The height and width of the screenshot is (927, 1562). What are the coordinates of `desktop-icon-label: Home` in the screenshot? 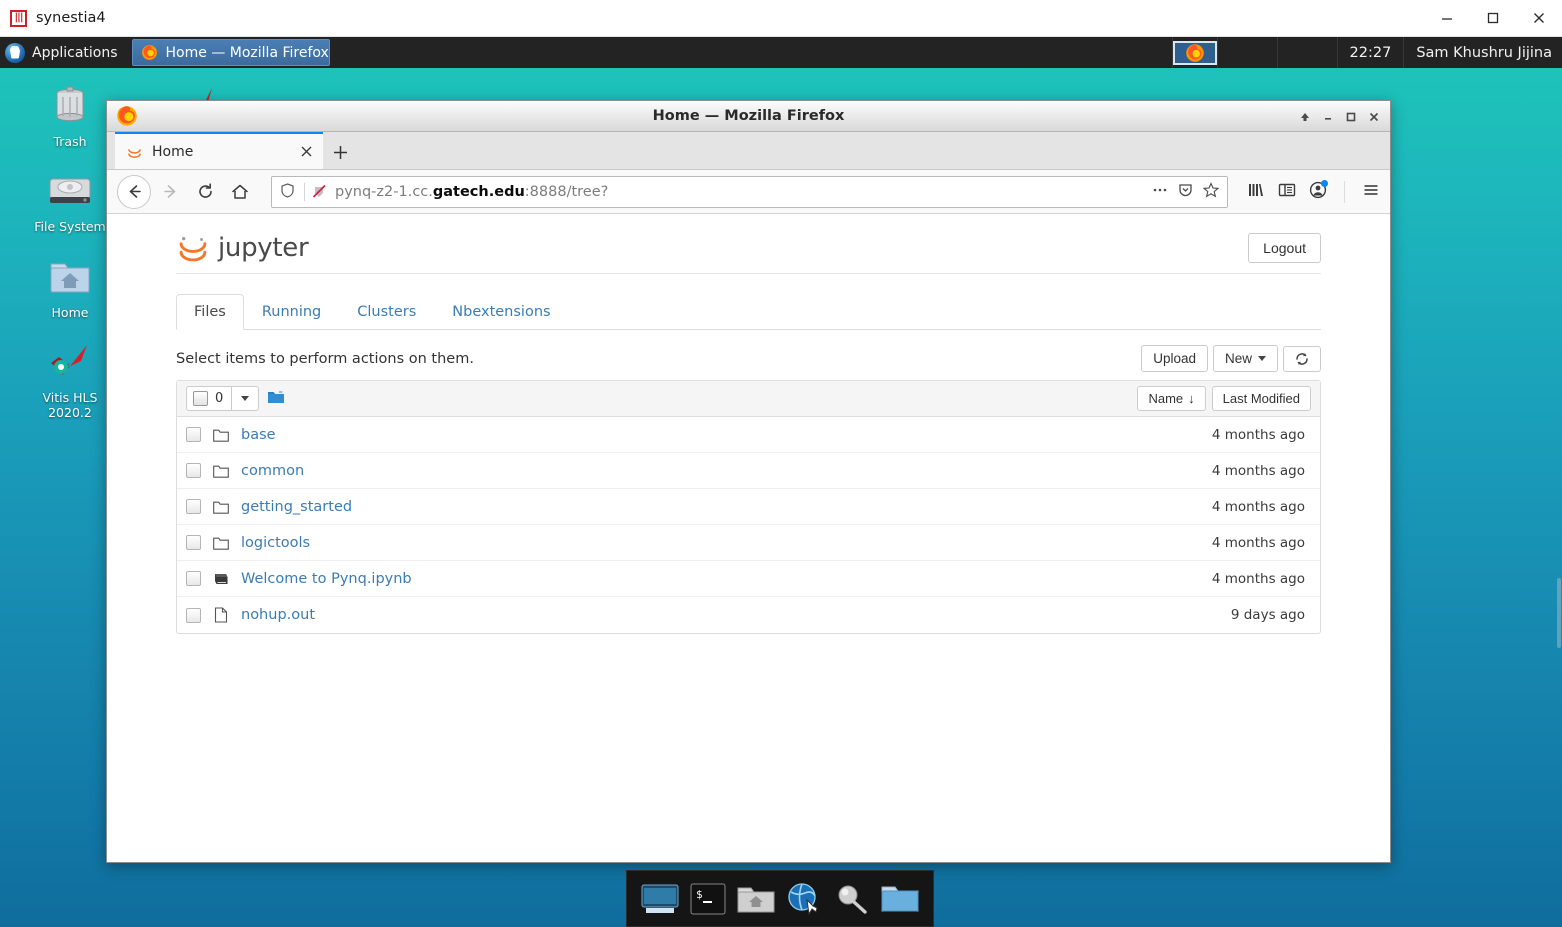 It's located at (70, 312).